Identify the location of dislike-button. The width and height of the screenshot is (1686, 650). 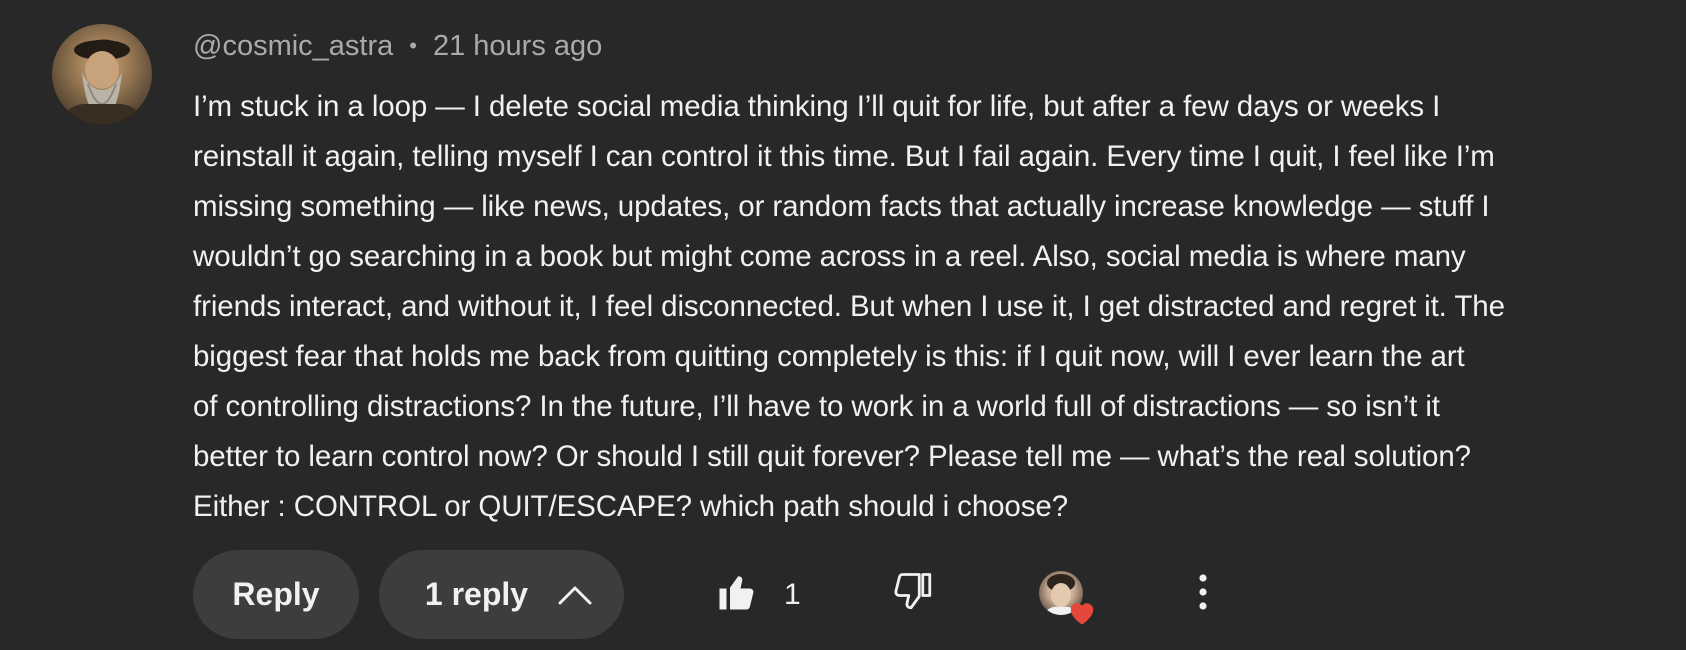
(914, 594).